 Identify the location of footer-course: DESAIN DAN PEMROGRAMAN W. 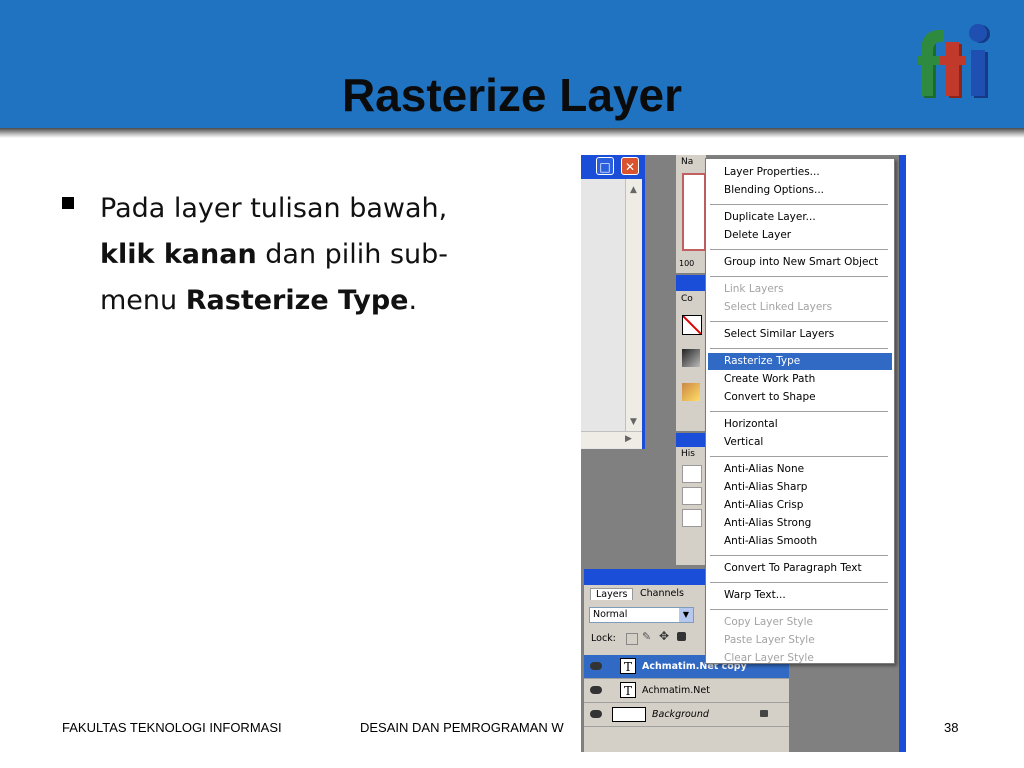
(462, 727).